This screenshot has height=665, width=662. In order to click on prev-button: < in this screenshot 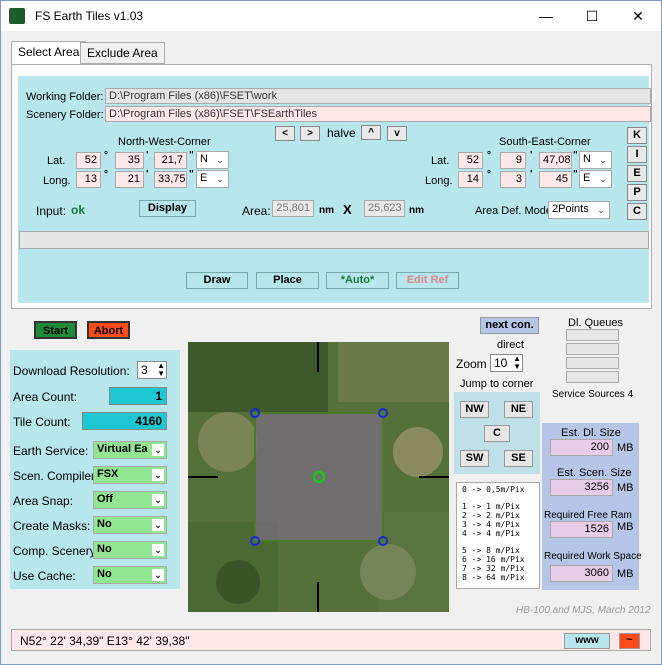, I will do `click(285, 133)`.